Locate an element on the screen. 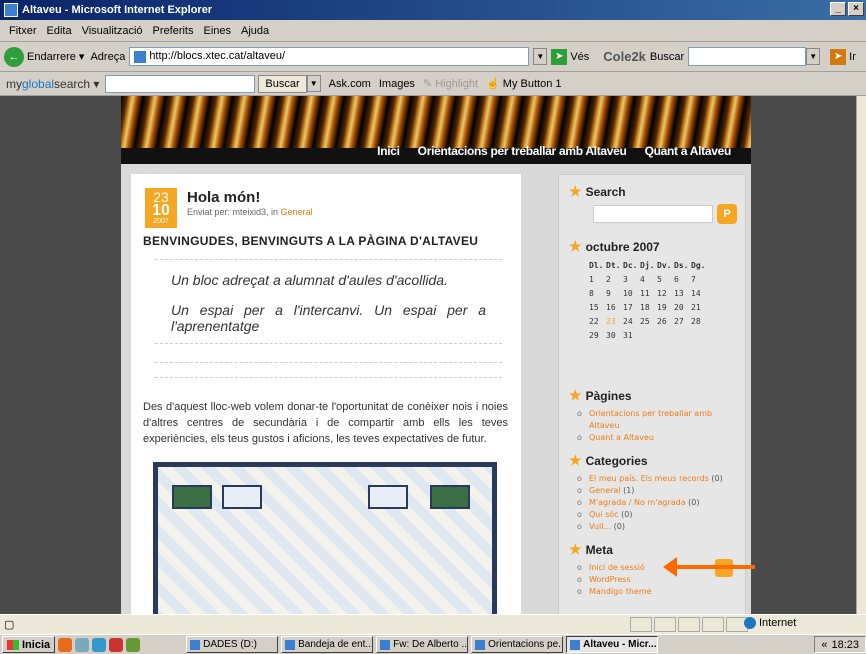  category-item: El meu país. Els meus records (0) is located at coordinates (658, 479).